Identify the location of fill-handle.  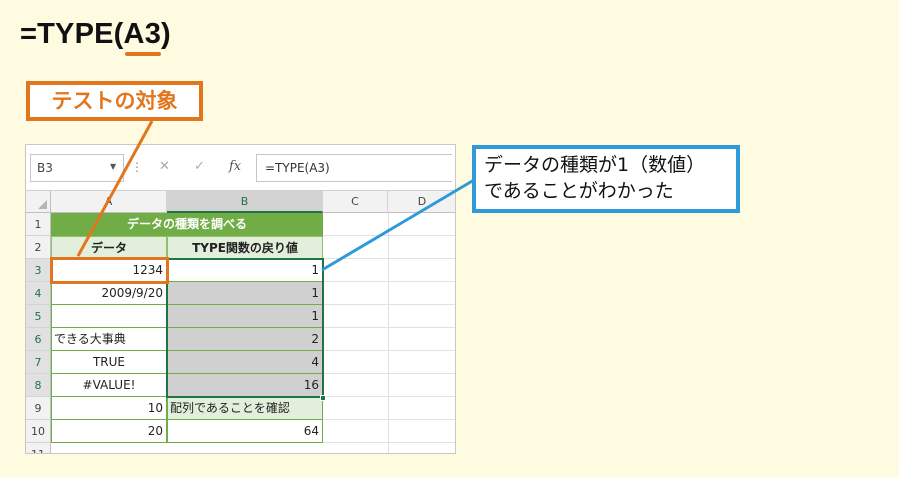
(323, 398).